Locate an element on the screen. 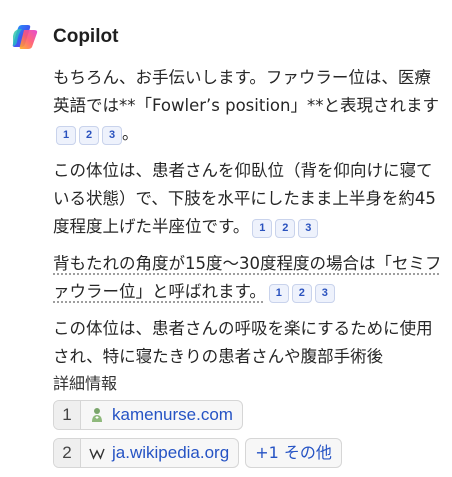 The height and width of the screenshot is (477, 452). source-row-1: 1 kamenurse.com is located at coordinates (148, 415).